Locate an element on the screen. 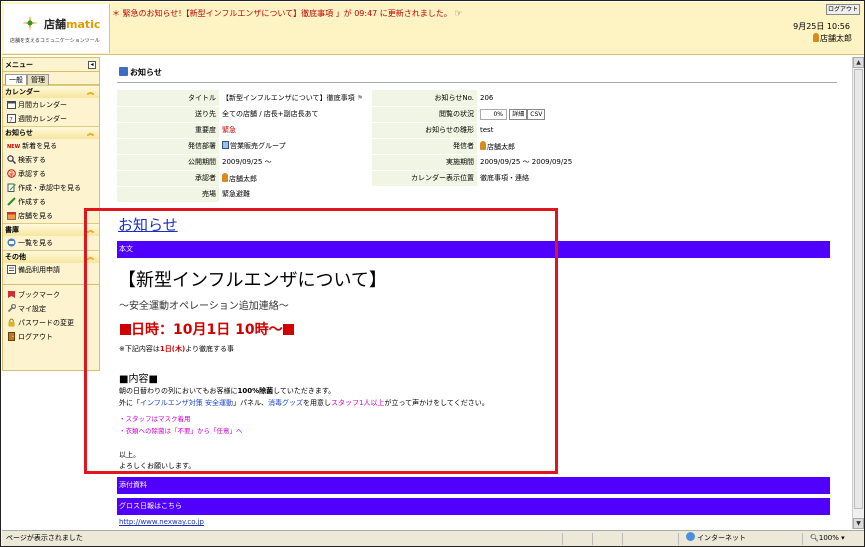 The height and width of the screenshot is (547, 865). external-link: http://www.nexway.co.jp is located at coordinates (161, 522).